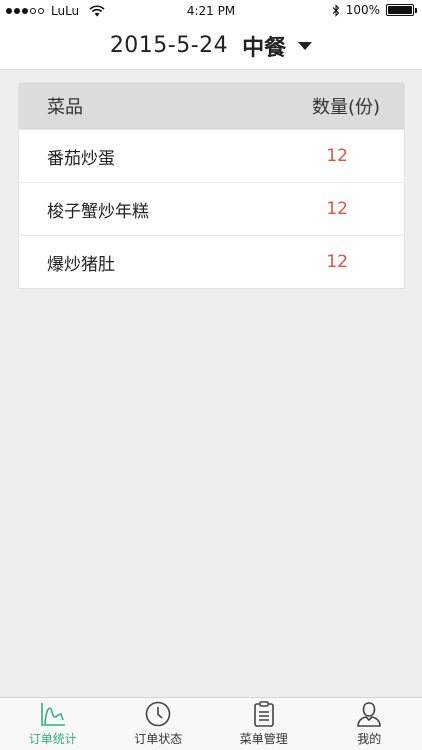 This screenshot has height=750, width=422. I want to click on clock-icon, so click(158, 714).